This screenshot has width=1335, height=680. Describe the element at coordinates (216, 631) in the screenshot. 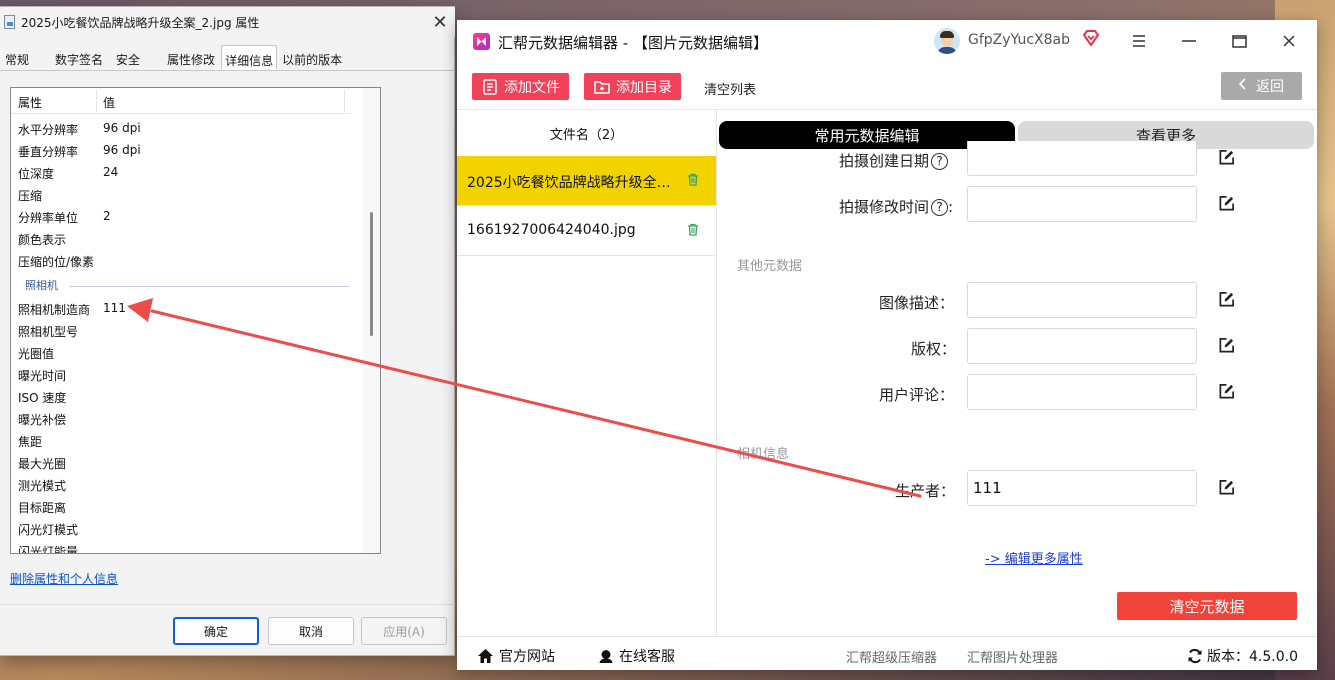

I see `ok-button: 确定` at that location.